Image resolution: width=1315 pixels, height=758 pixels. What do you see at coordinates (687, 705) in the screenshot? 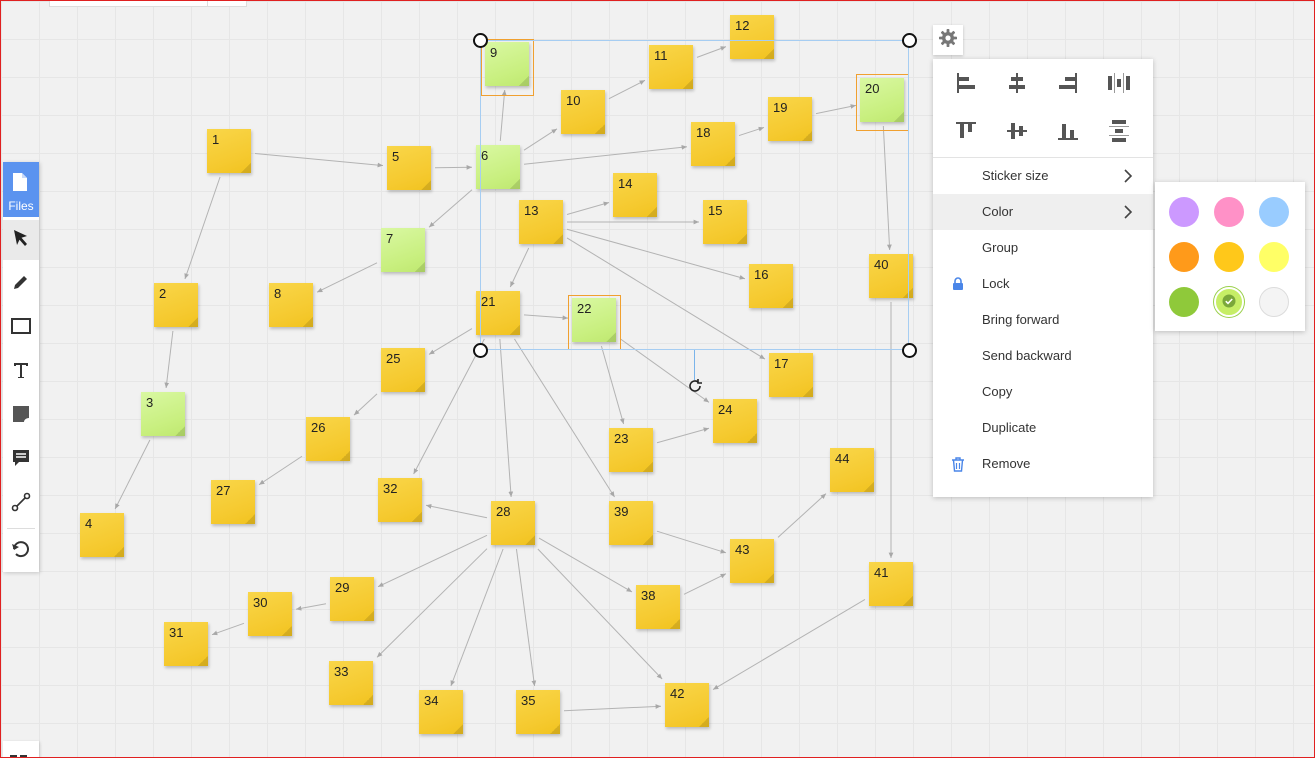
I see `sticky-note: 42` at bounding box center [687, 705].